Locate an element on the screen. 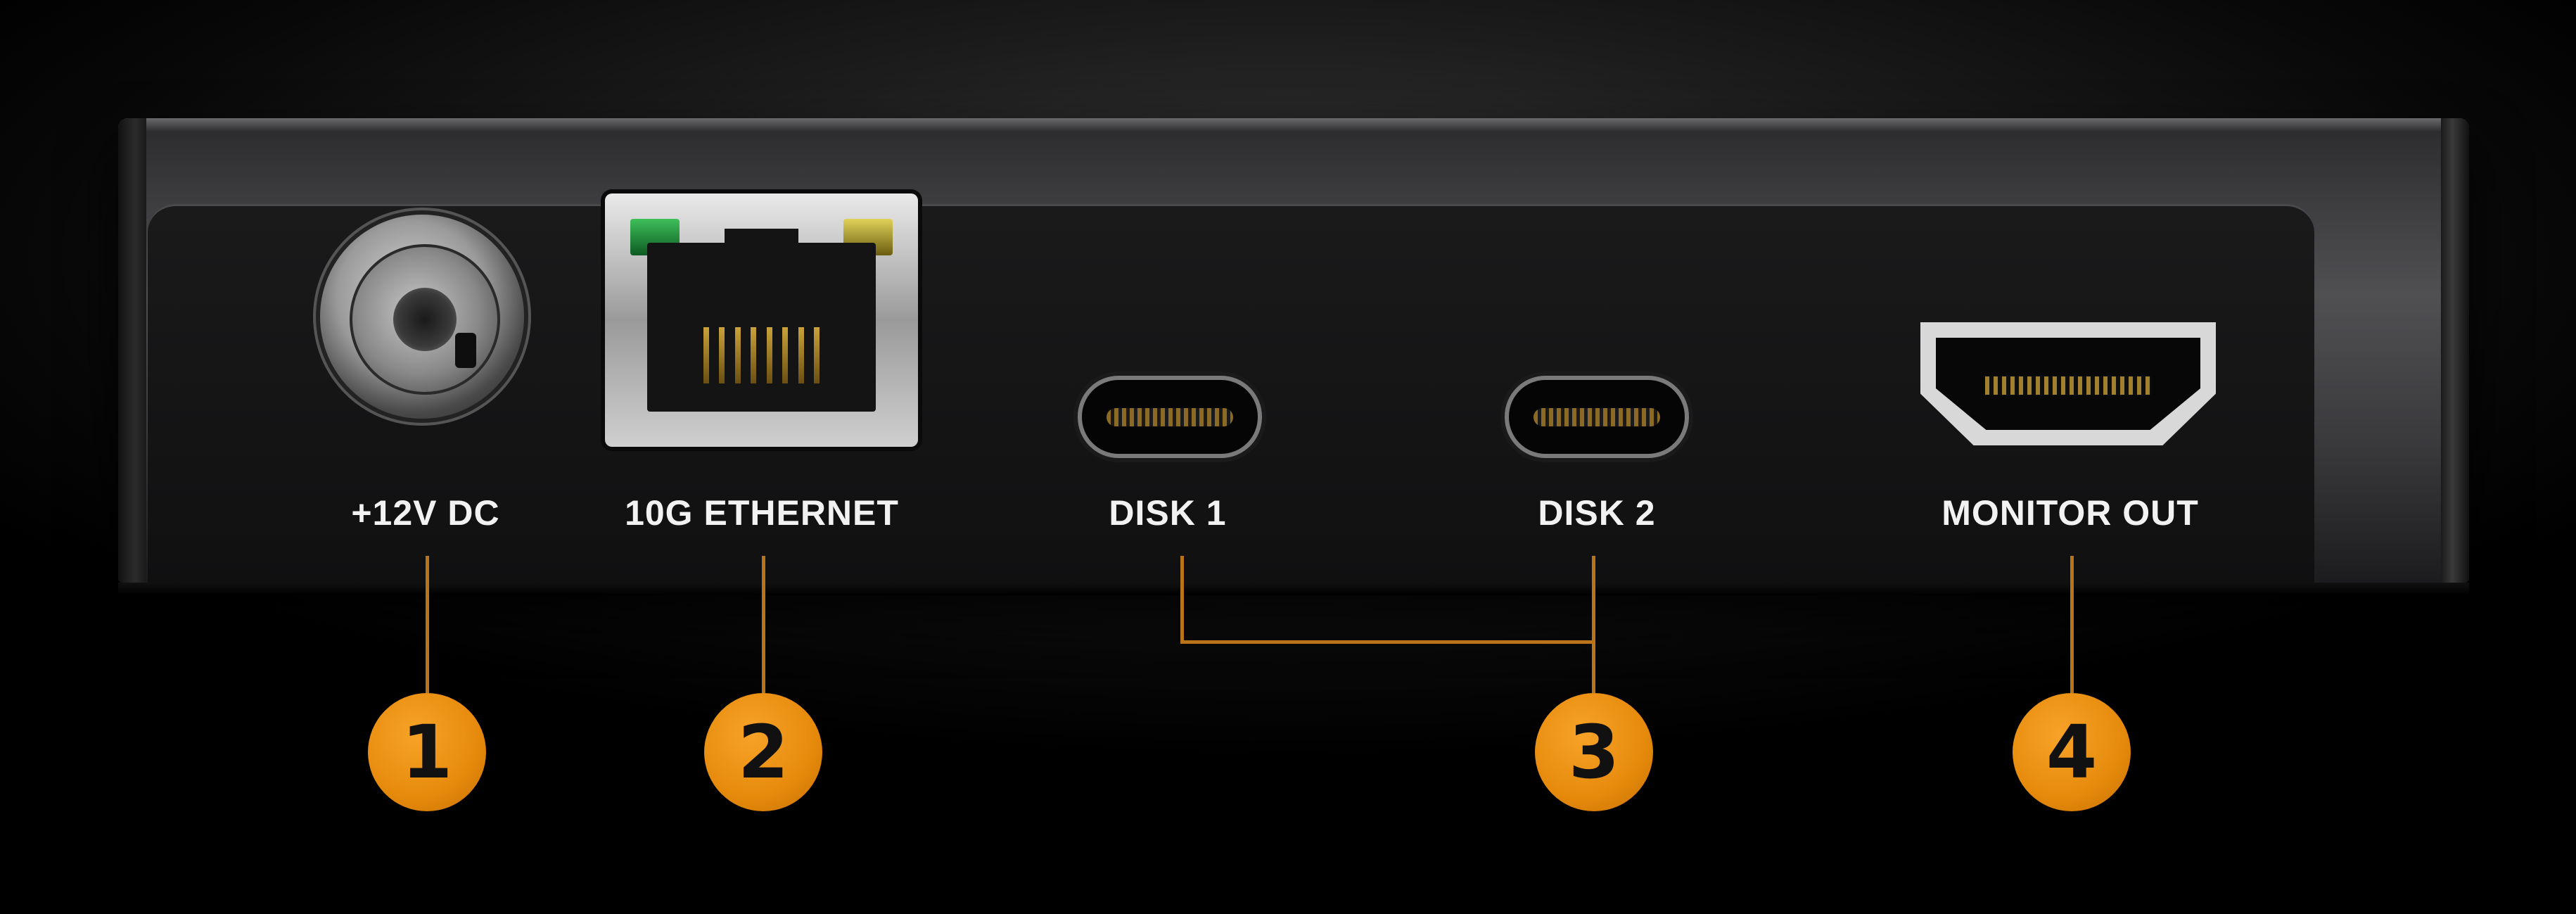 The height and width of the screenshot is (914, 2576). power-jack-ring is located at coordinates (425, 319).